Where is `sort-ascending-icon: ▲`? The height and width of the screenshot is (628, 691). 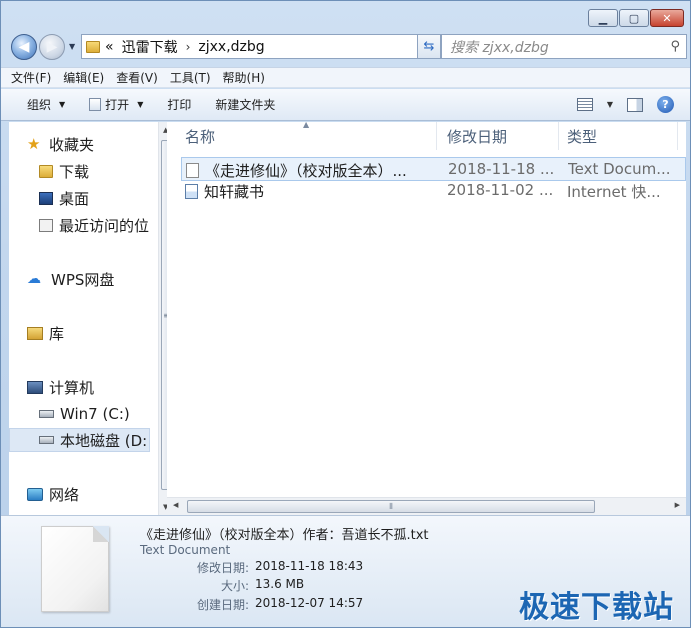
sort-ascending-icon: ▲ is located at coordinates (306, 124).